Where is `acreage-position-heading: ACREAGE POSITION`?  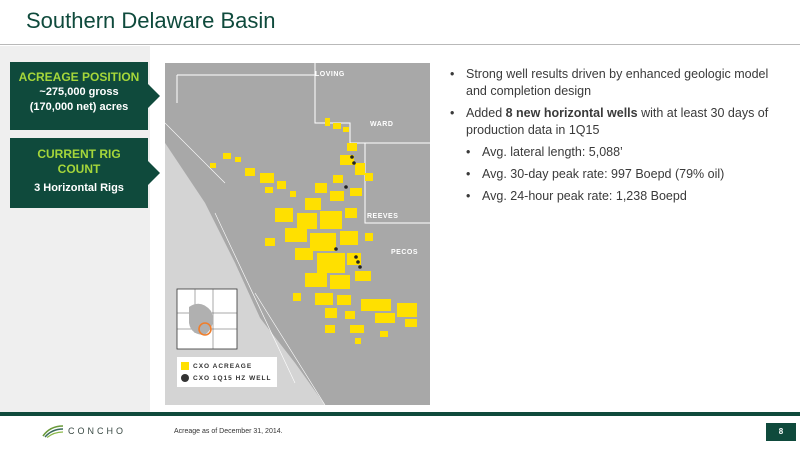
acreage-position-heading: ACREAGE POSITION is located at coordinates (79, 77).